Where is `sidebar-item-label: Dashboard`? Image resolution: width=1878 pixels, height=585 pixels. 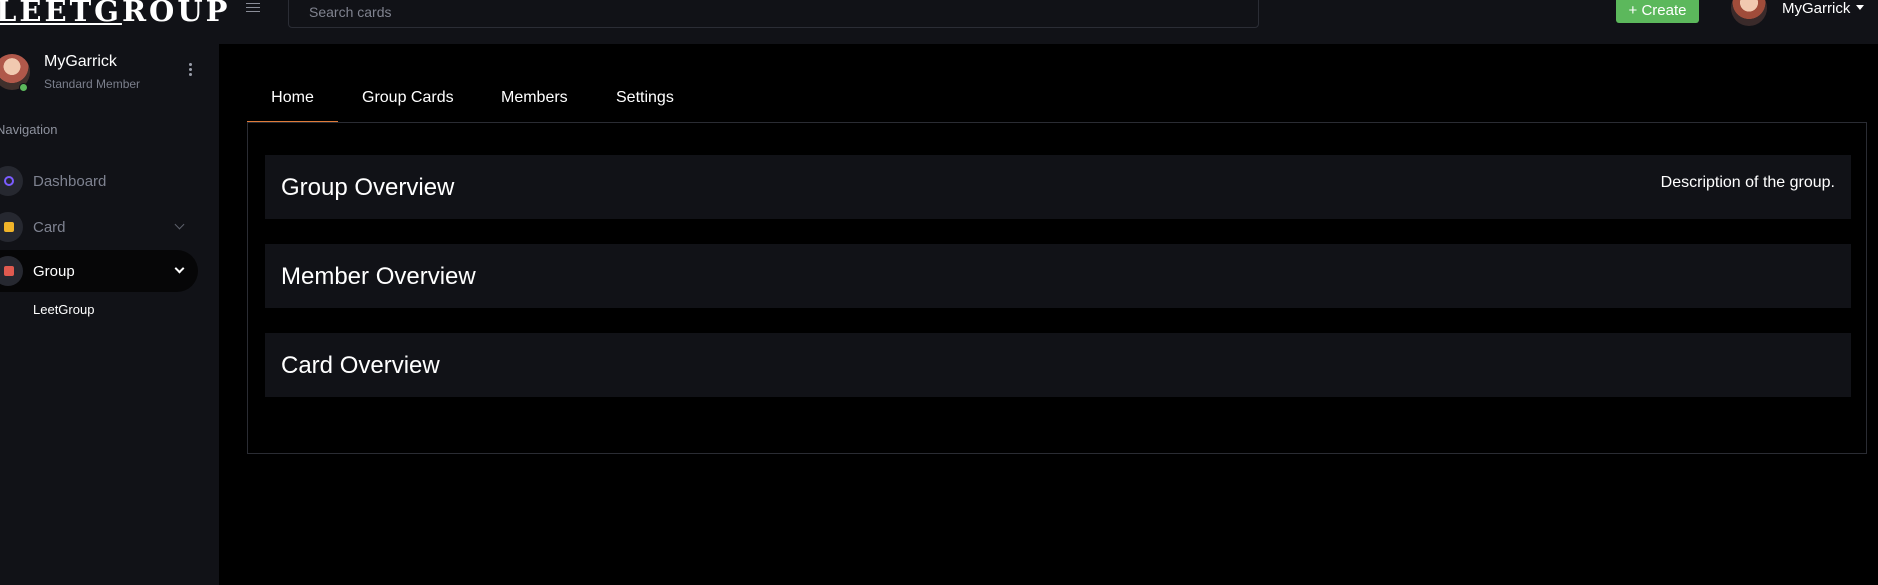
sidebar-item-label: Dashboard is located at coordinates (70, 181).